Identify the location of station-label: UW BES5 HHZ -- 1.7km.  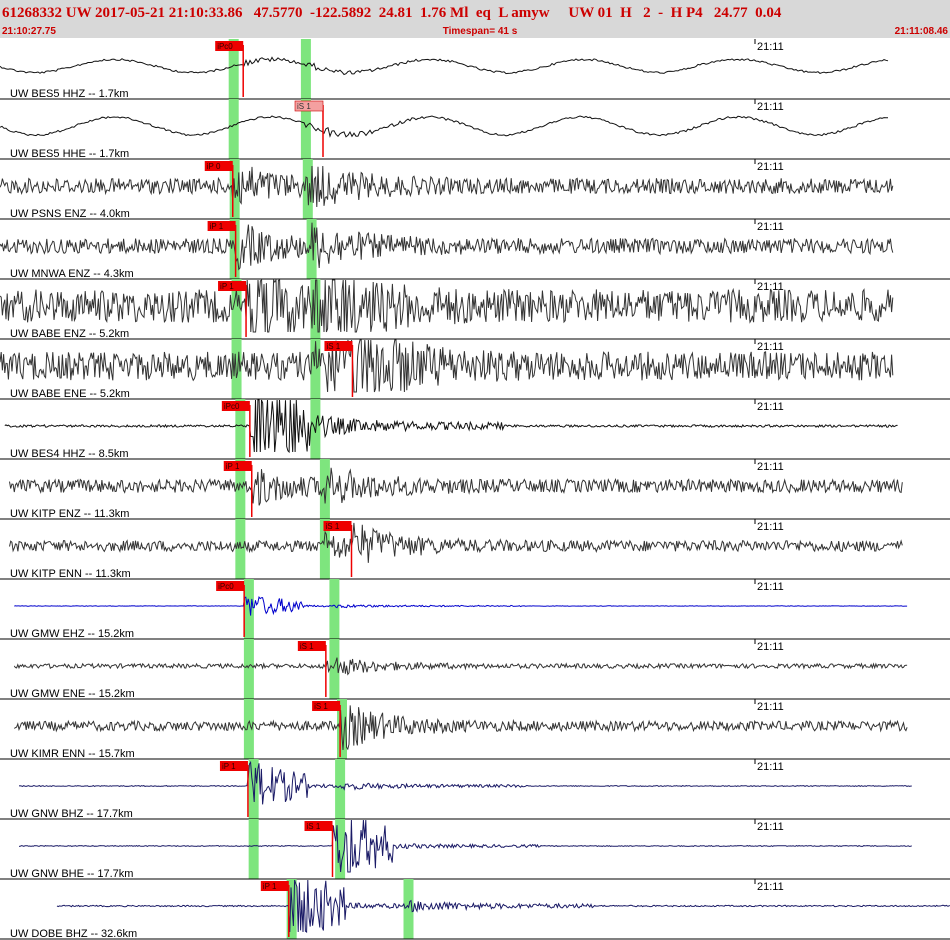
(69, 94).